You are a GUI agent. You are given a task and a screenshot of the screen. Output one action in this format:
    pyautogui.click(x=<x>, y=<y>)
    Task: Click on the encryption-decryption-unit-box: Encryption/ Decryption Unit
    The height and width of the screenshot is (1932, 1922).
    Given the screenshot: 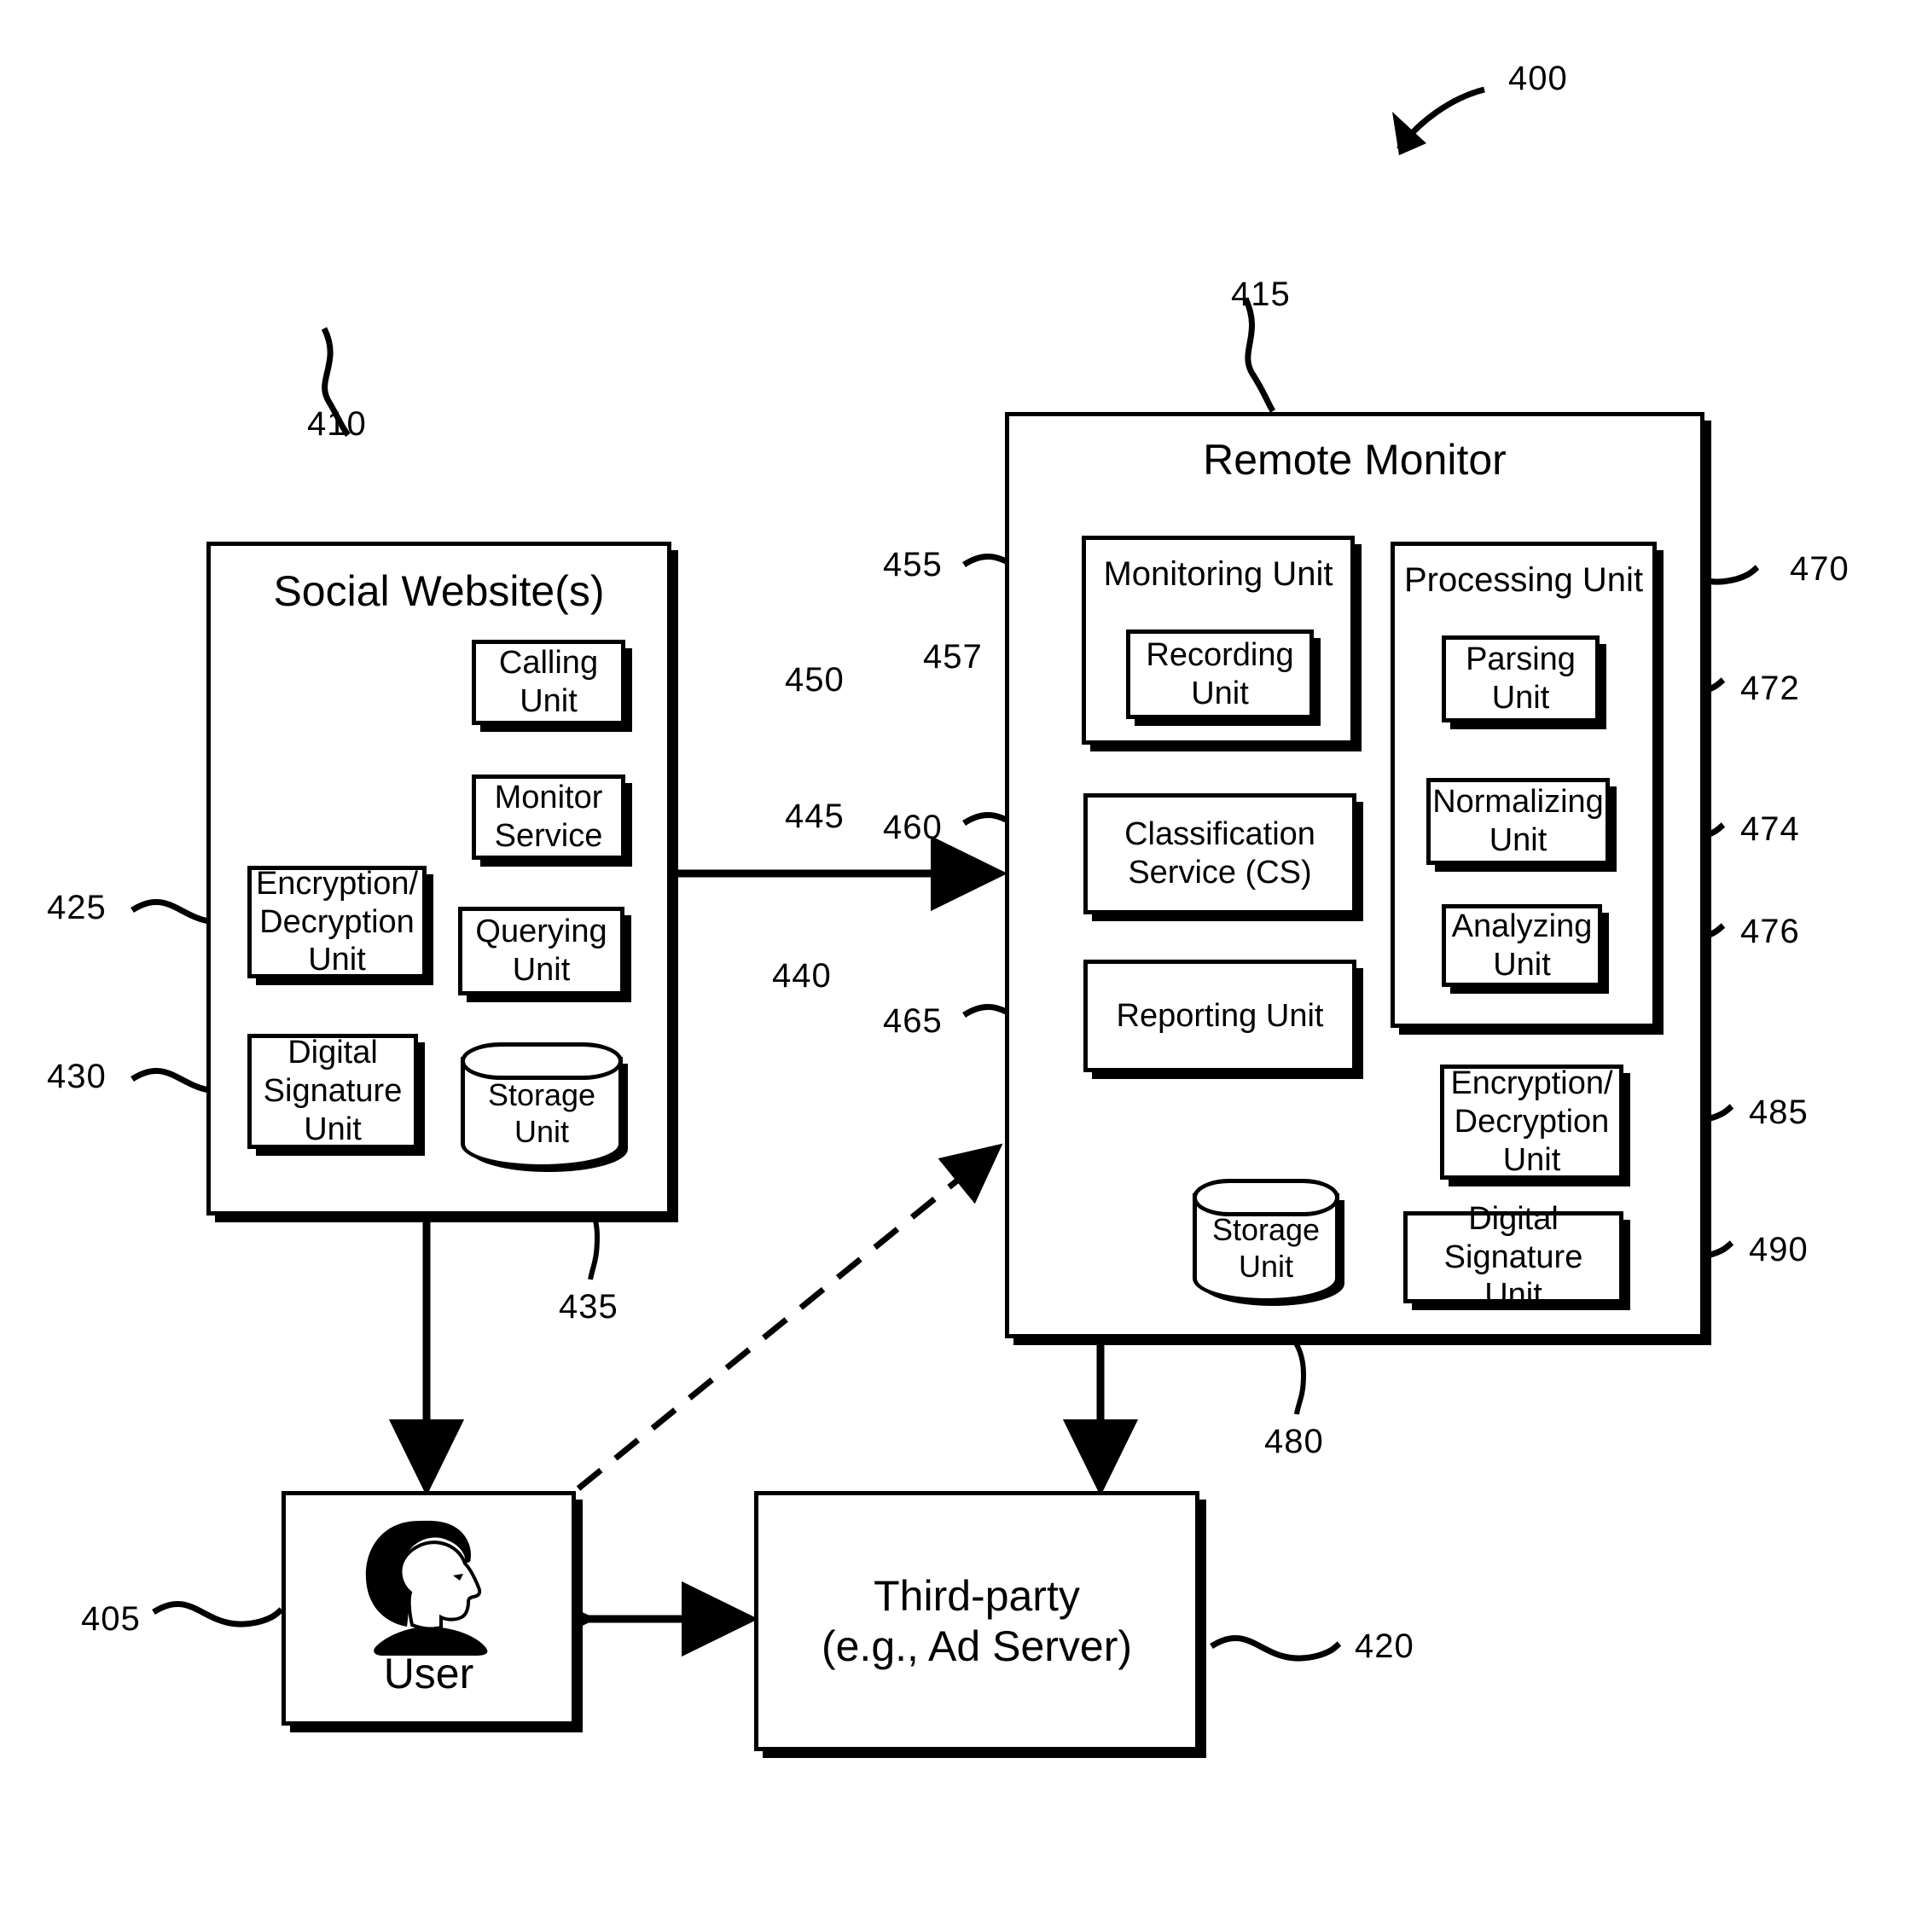 What is the action you would take?
    pyautogui.click(x=337, y=922)
    